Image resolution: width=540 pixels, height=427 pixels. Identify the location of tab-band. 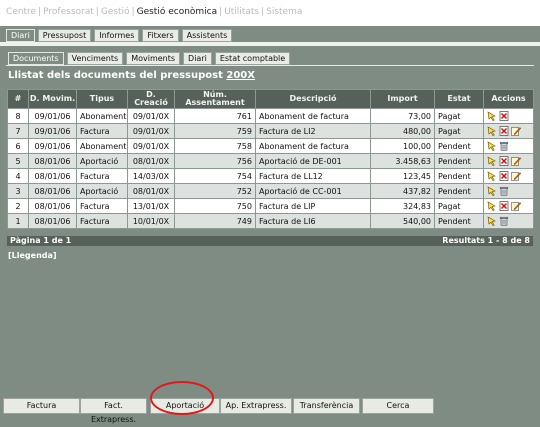
(270, 44).